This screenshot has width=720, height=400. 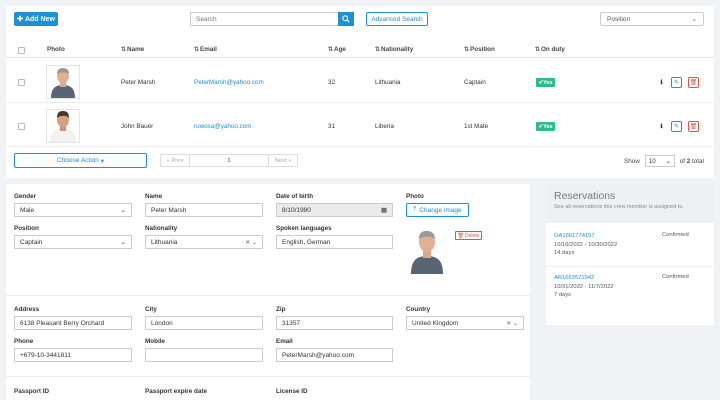 I want to click on city-input: London, so click(x=204, y=323).